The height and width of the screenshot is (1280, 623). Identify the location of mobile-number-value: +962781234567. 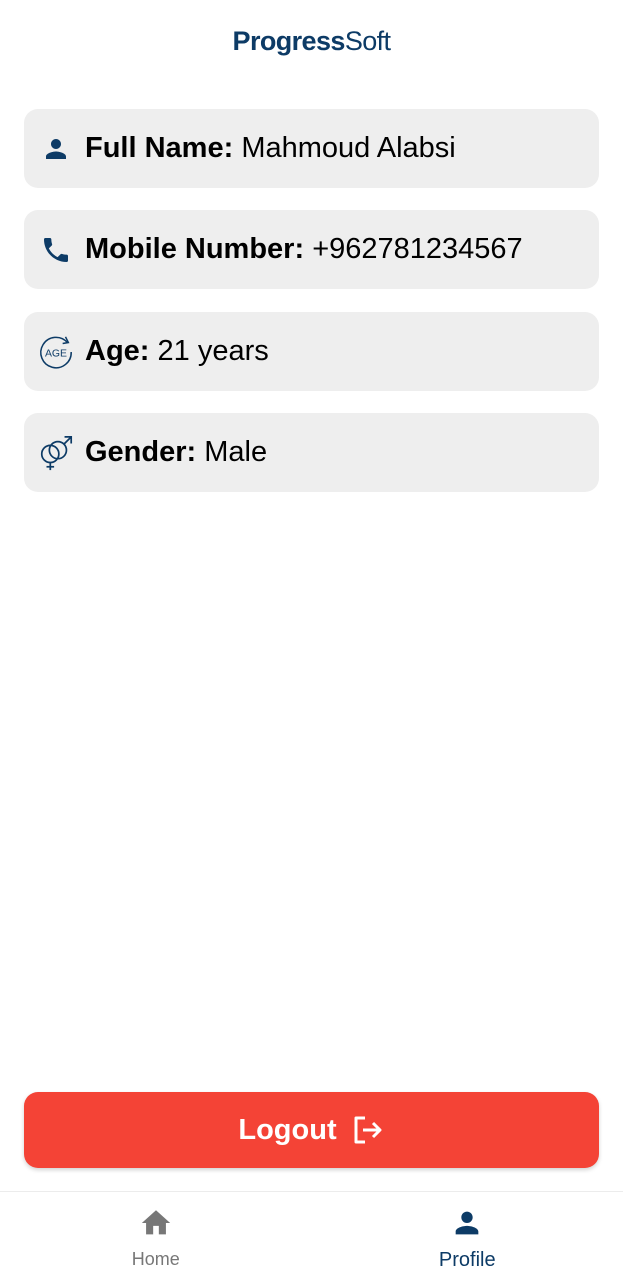
(417, 249).